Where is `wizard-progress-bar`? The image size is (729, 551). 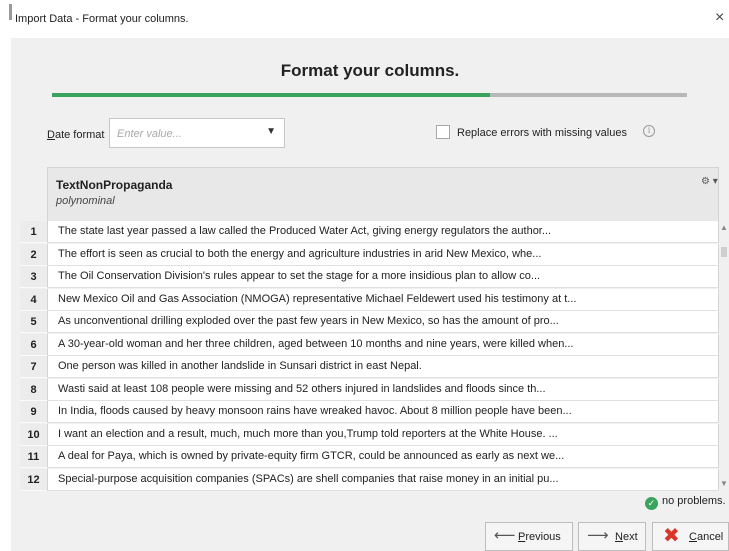
wizard-progress-bar is located at coordinates (369, 95).